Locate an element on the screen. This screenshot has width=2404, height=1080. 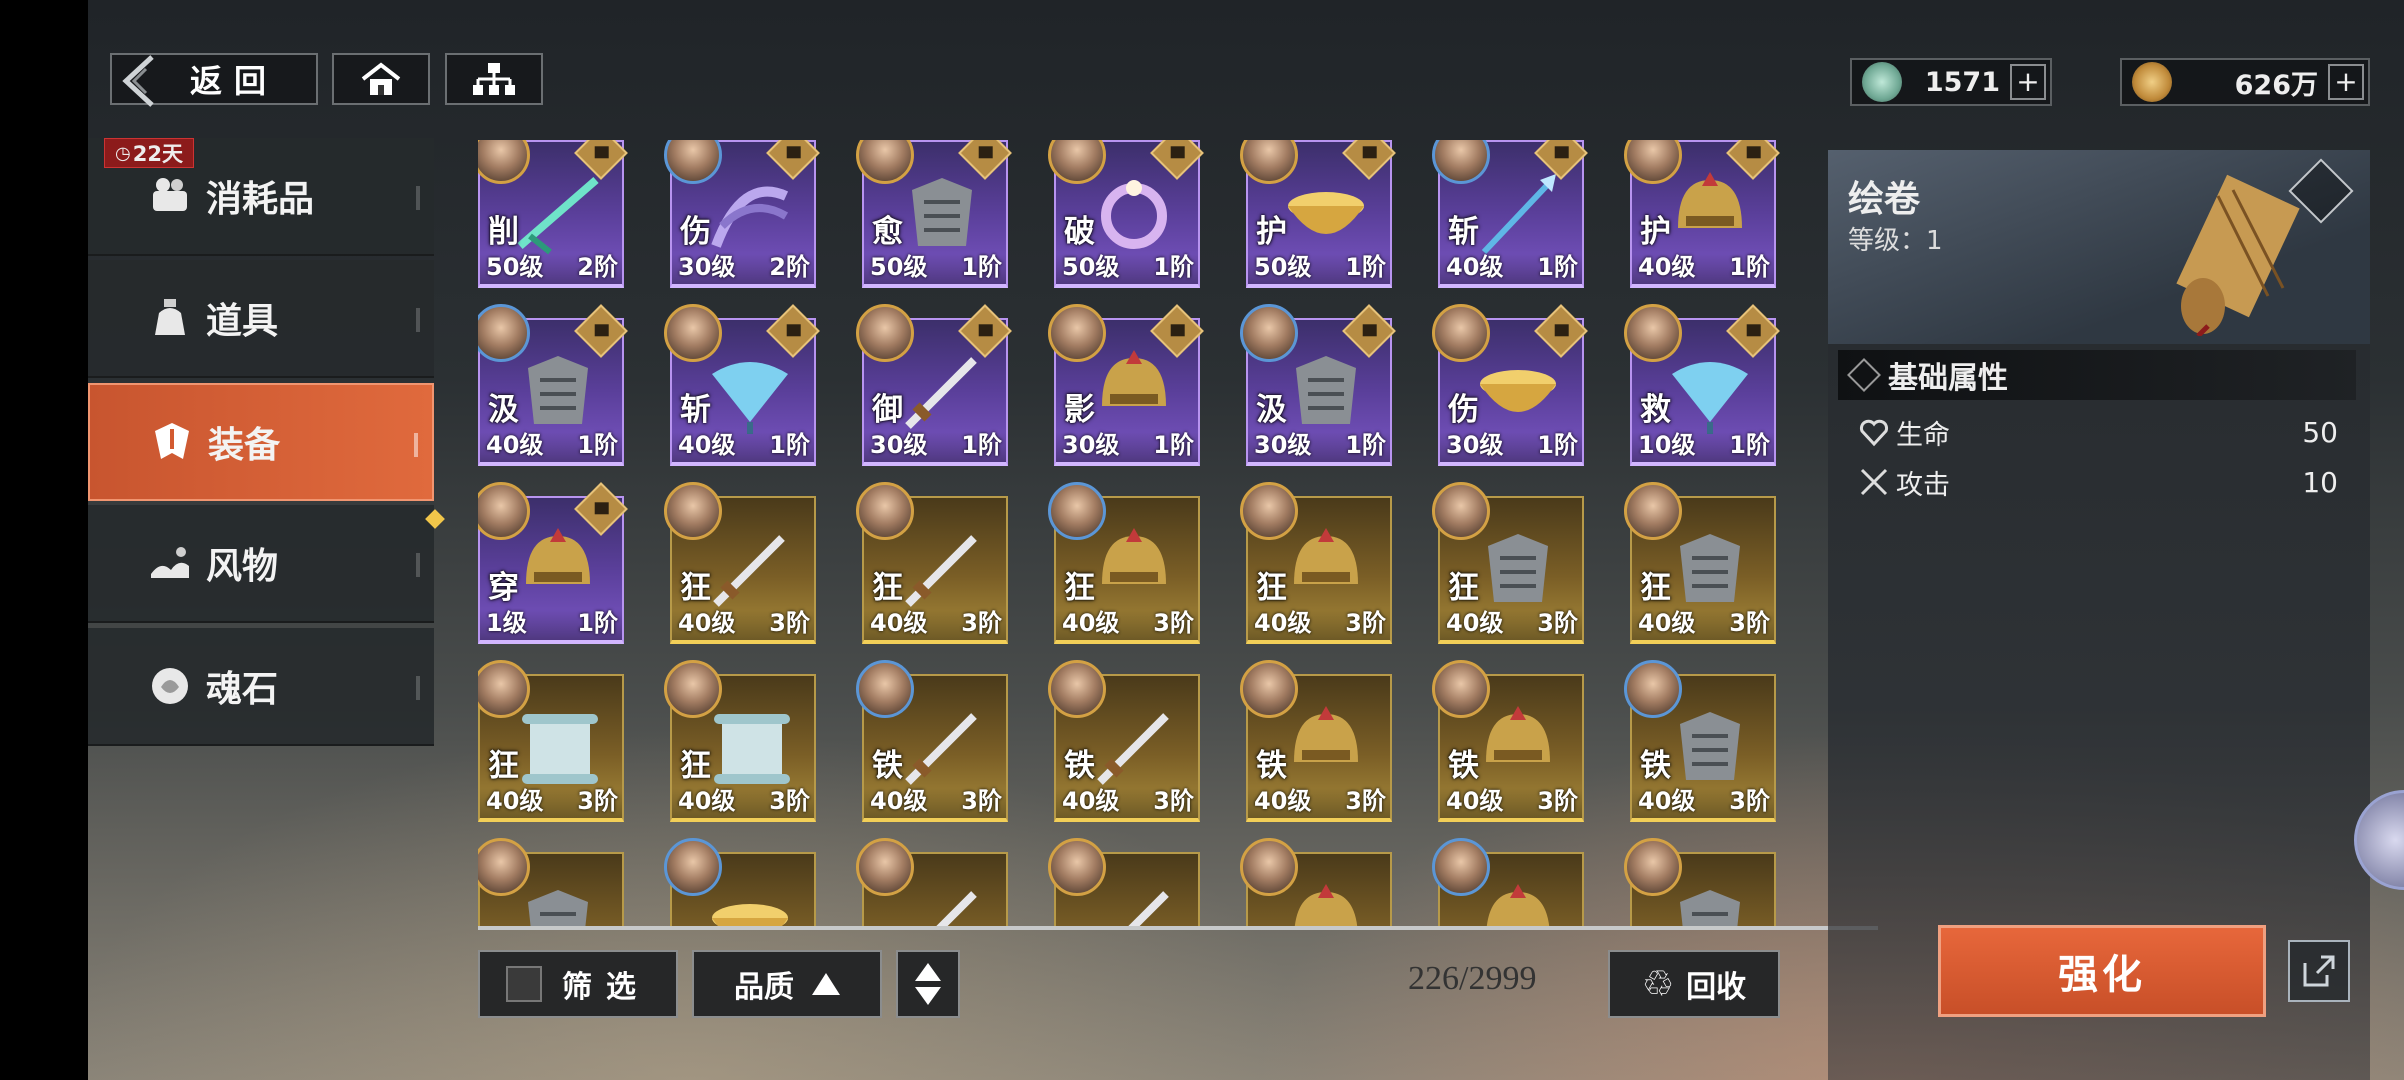
equipment-card: 御 30级 1阶 is located at coordinates (934, 385).